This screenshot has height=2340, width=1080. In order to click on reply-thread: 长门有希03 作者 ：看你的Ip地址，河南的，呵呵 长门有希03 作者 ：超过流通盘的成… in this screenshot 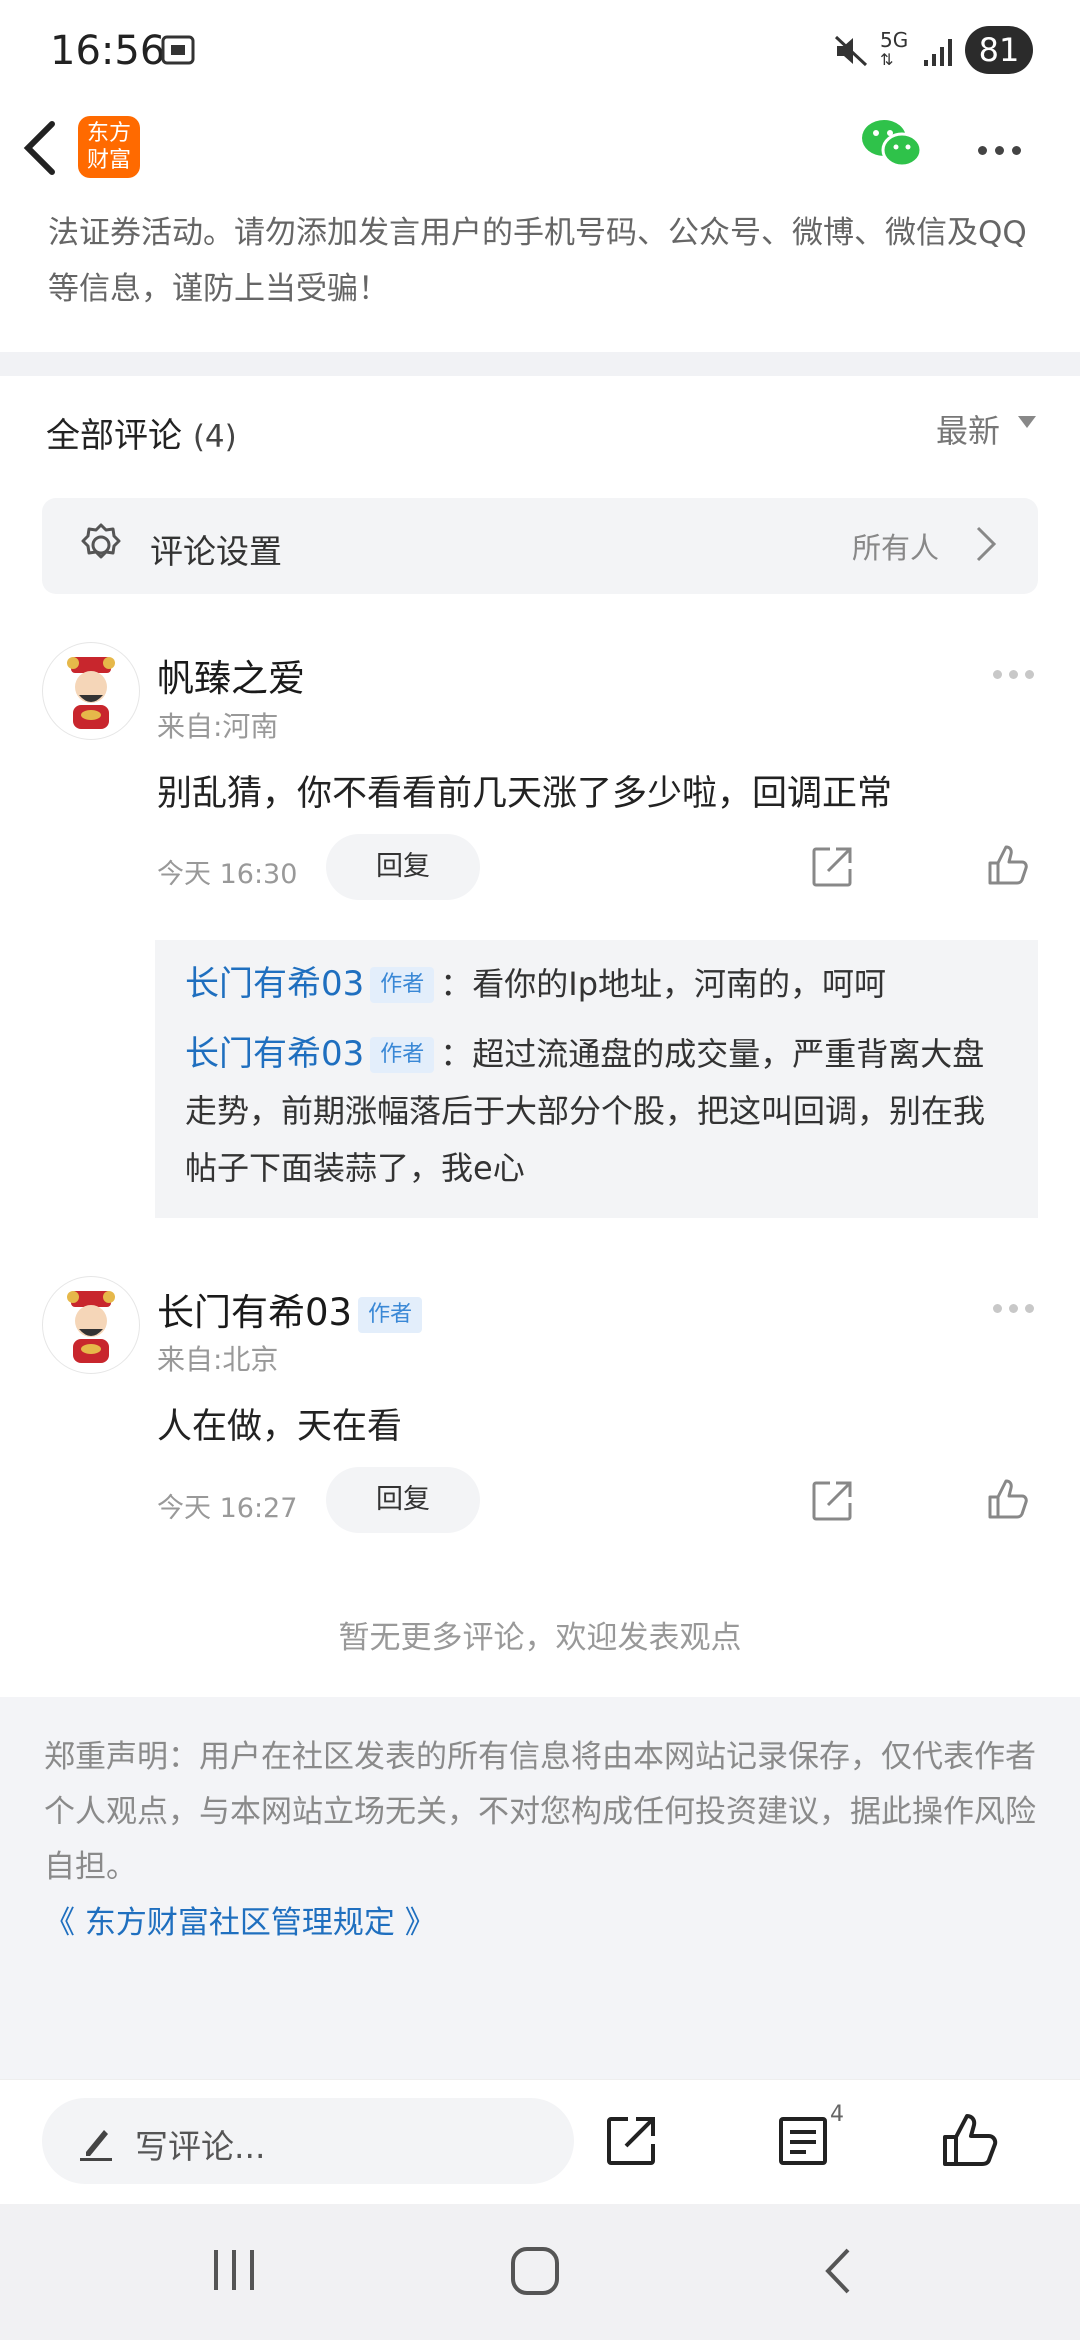, I will do `click(596, 1079)`.